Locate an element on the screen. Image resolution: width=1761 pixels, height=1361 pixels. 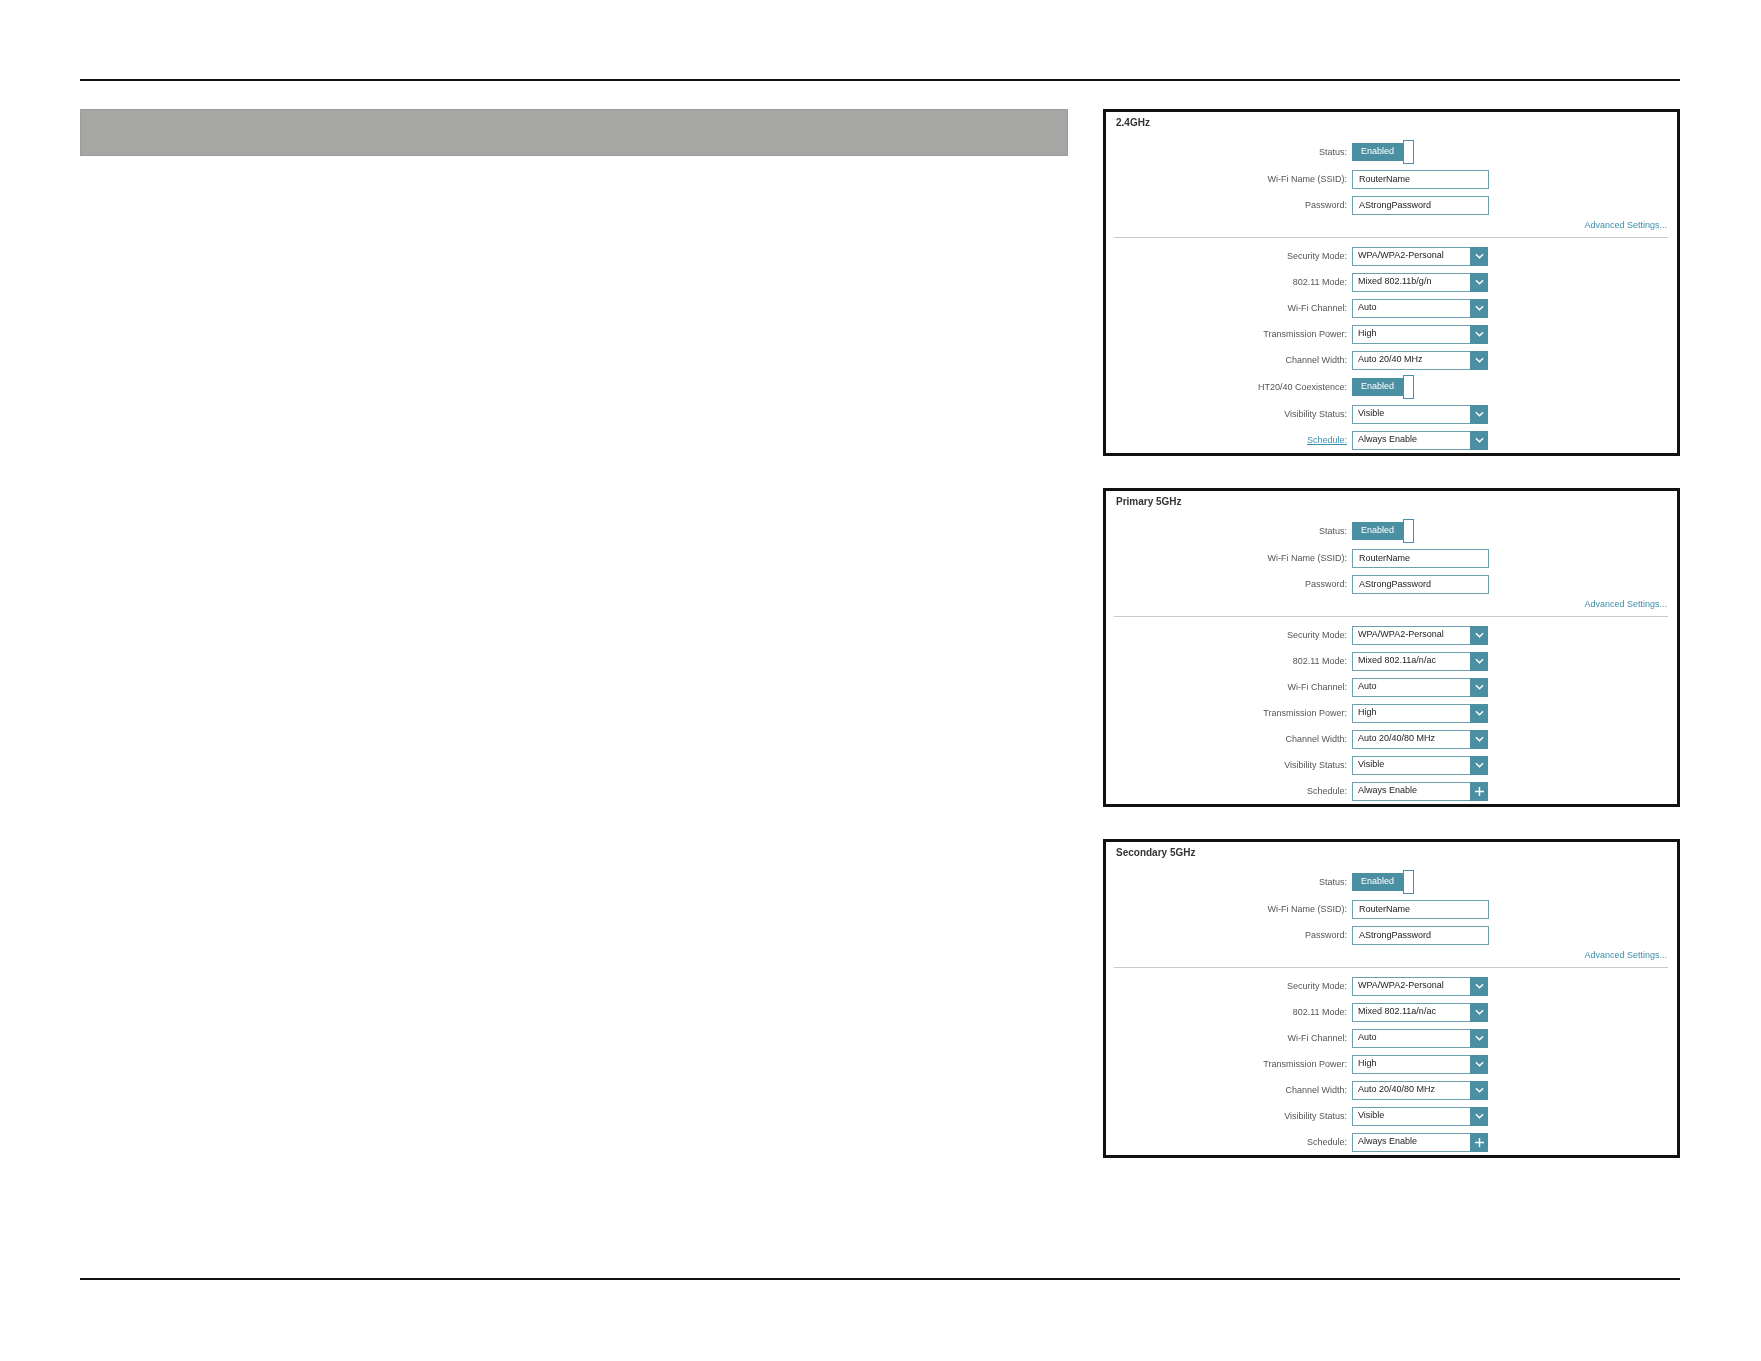
plus-icon is located at coordinates (1479, 791).